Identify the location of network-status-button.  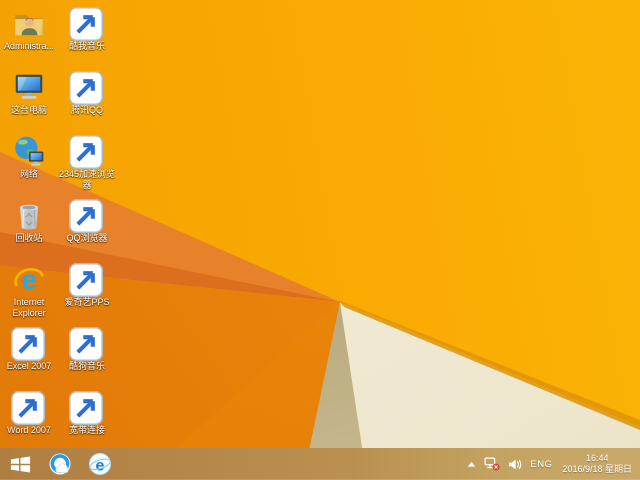
(492, 464).